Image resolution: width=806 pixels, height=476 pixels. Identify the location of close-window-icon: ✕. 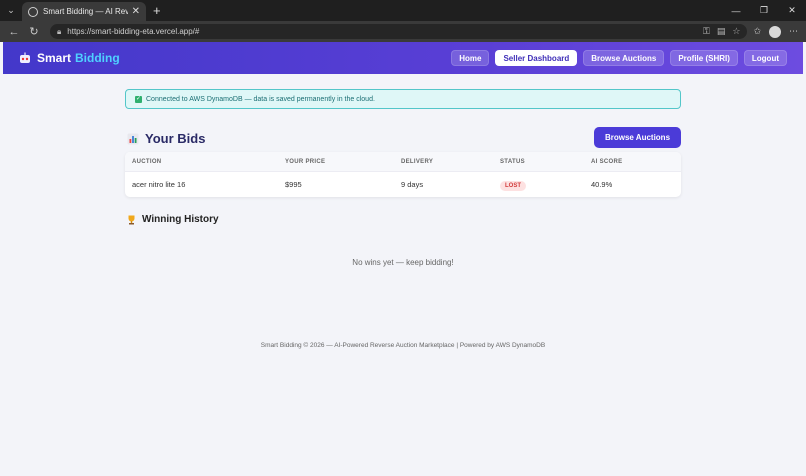
(792, 10).